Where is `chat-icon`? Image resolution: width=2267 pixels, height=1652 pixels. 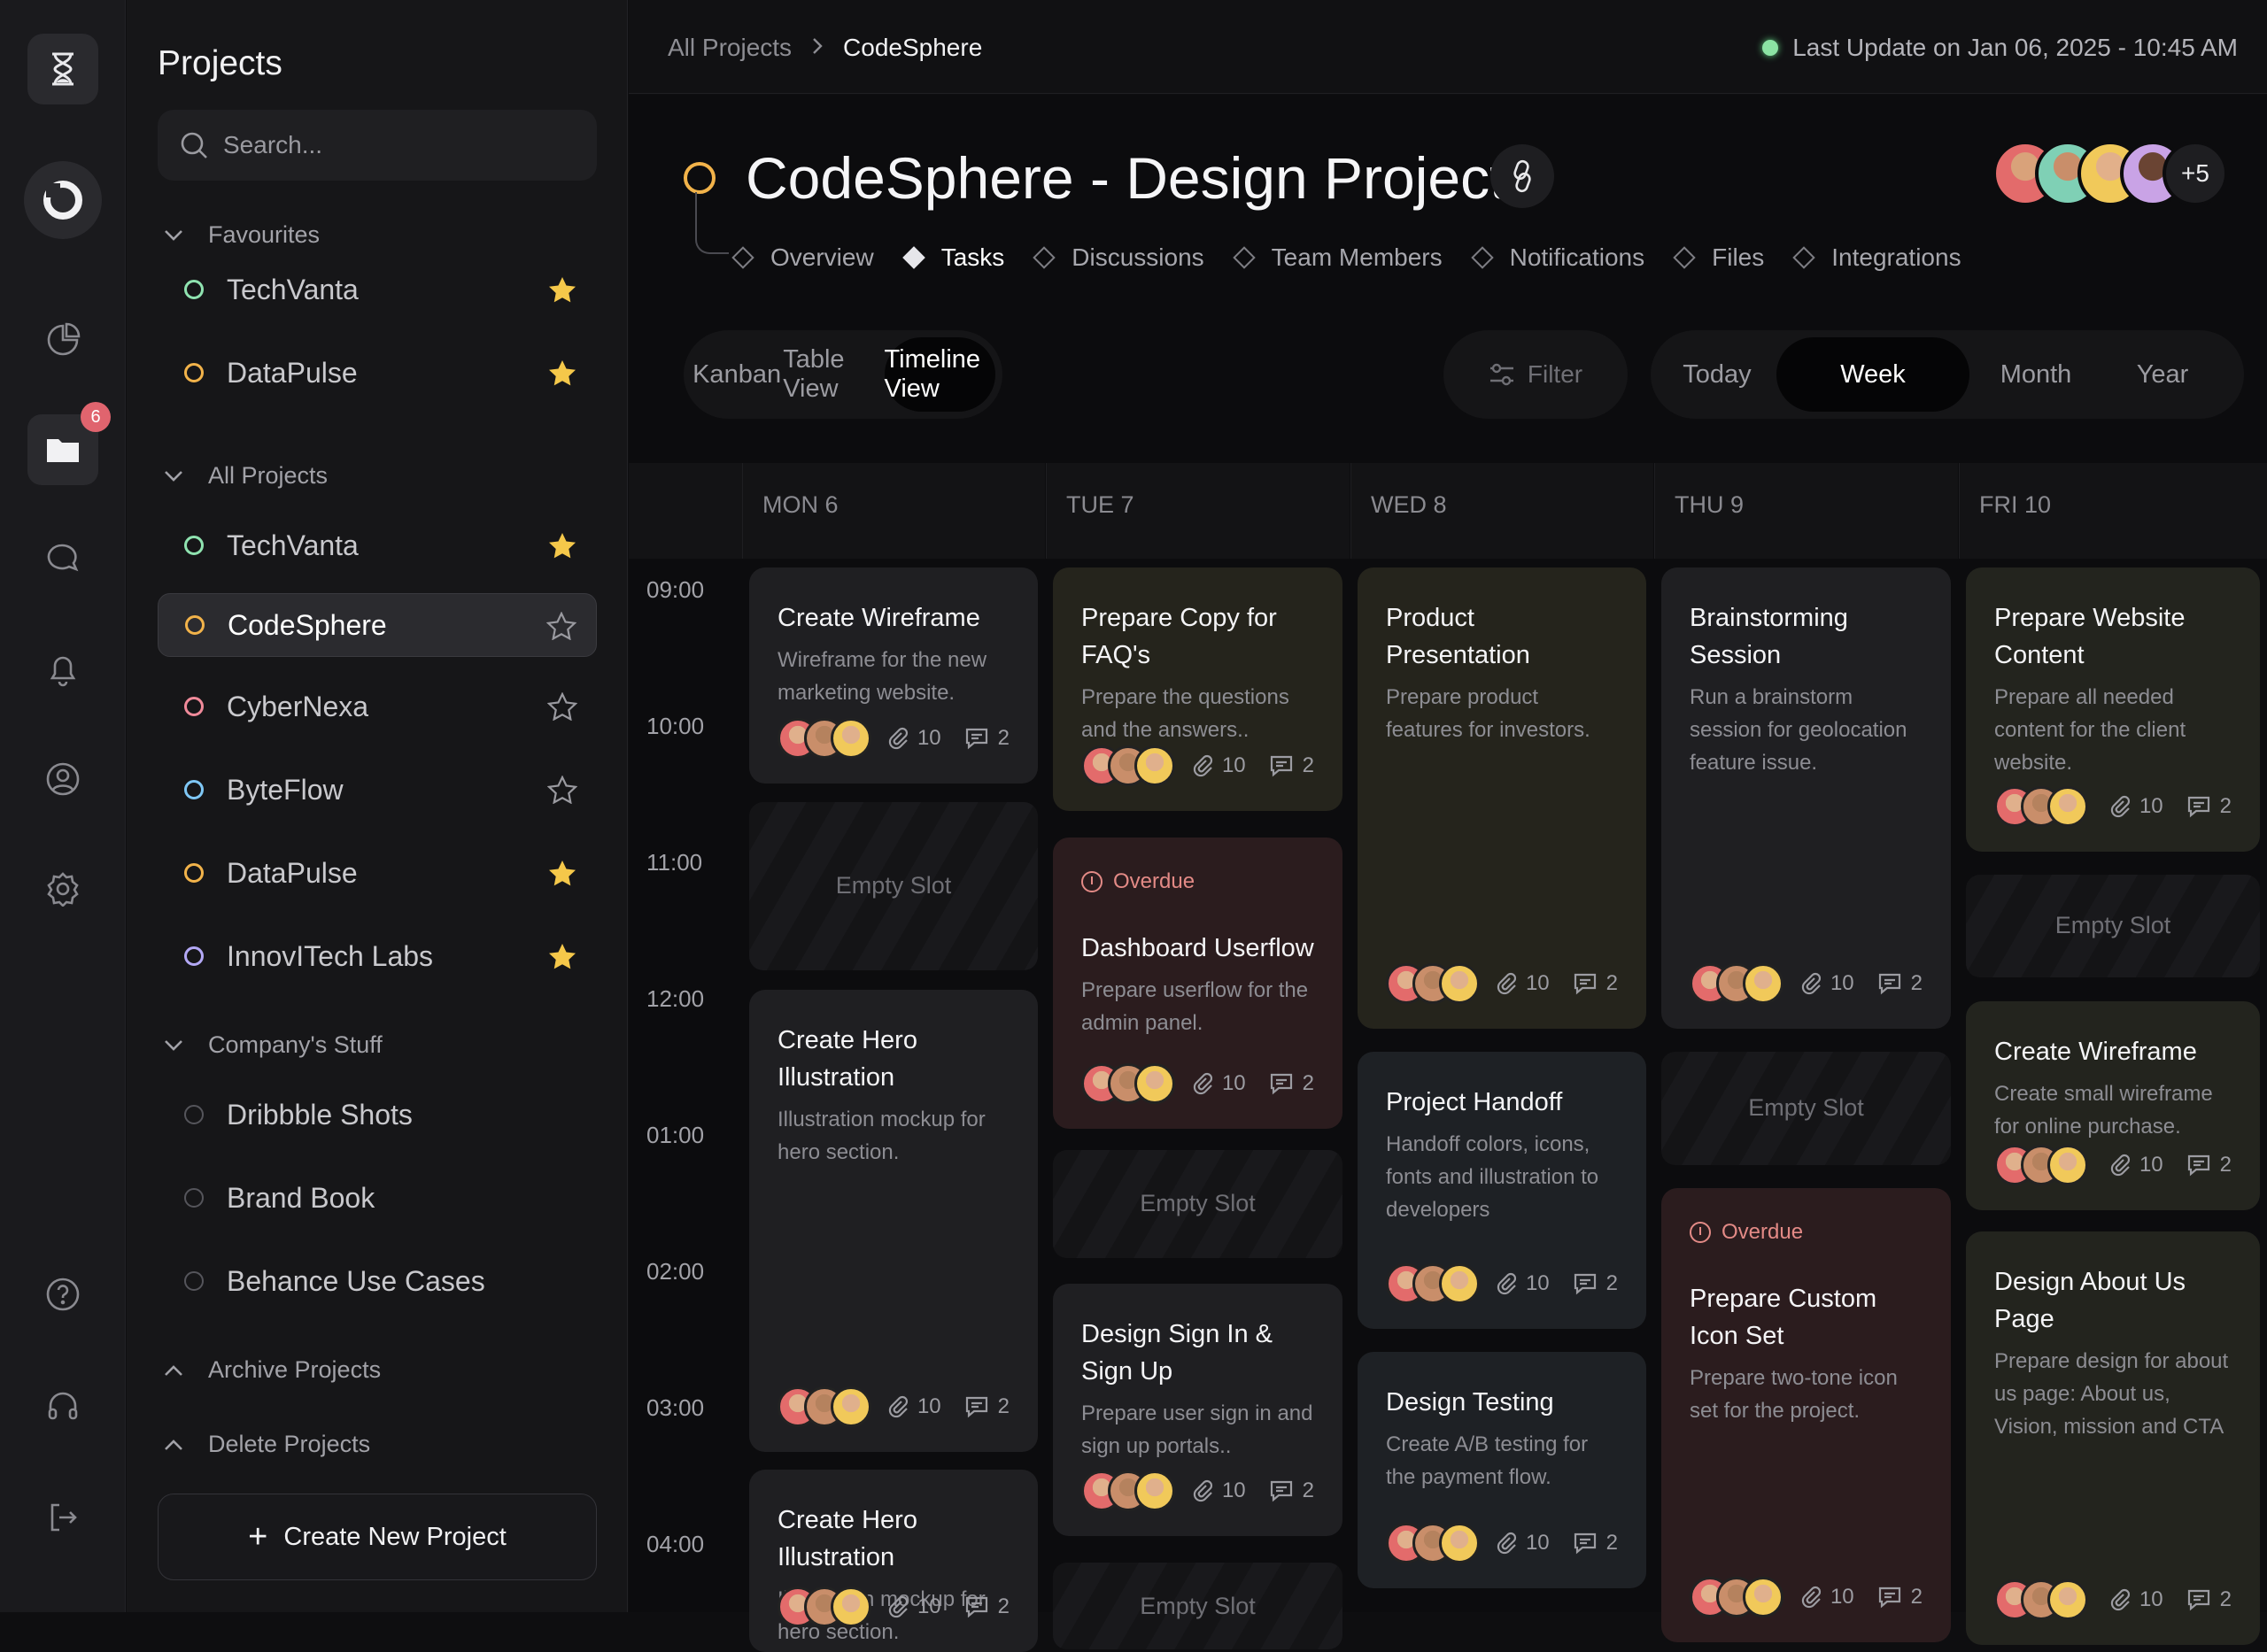 chat-icon is located at coordinates (62, 559).